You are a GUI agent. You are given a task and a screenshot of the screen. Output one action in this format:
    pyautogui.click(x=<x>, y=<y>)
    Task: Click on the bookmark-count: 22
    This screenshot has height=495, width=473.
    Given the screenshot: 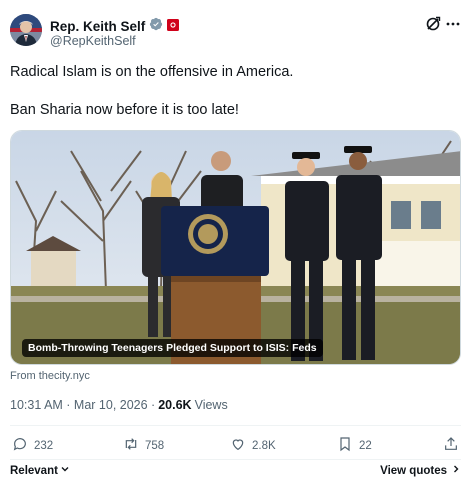 What is the action you would take?
    pyautogui.click(x=365, y=445)
    